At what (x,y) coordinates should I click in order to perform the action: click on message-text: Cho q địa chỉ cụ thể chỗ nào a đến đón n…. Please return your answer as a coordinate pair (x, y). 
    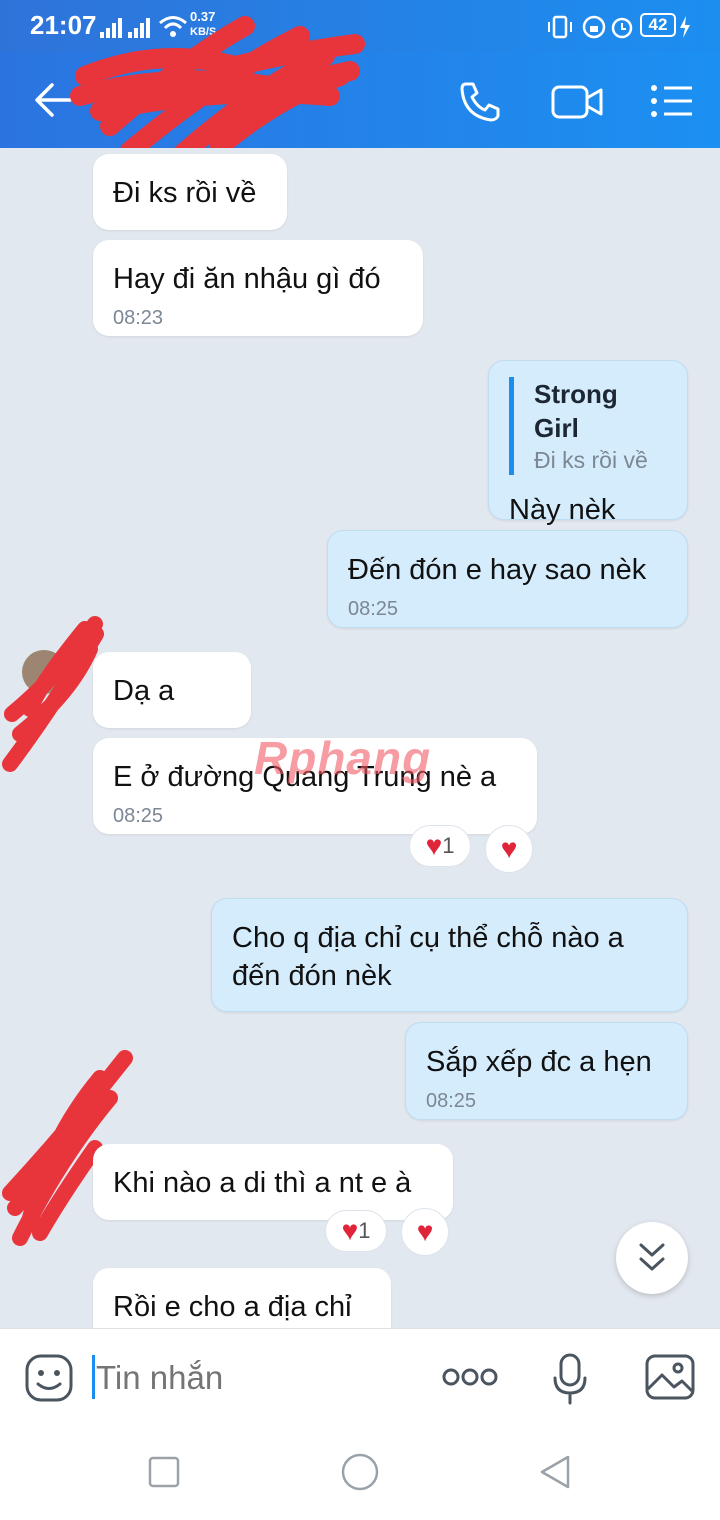
    Looking at the image, I should click on (428, 957).